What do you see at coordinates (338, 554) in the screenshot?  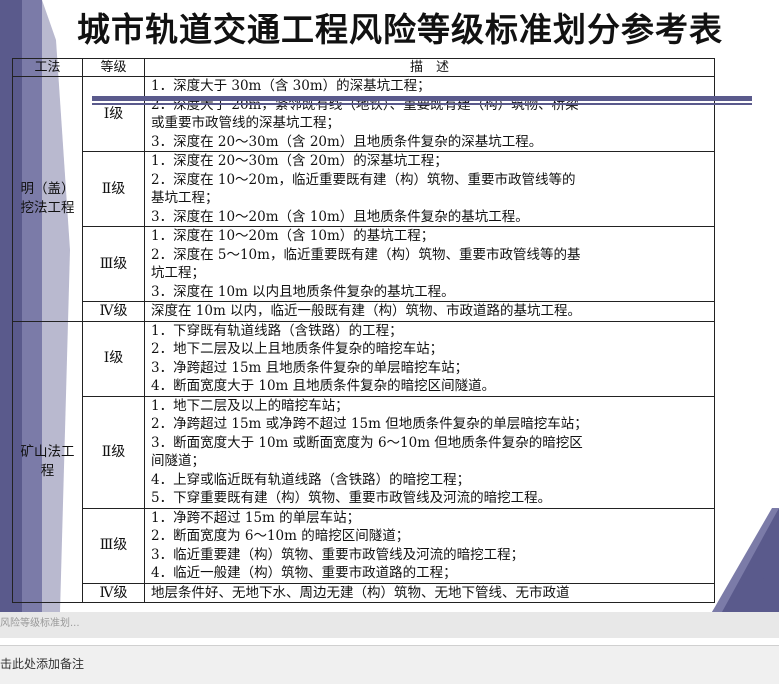 I see `description-line: 3．临近重要建（构）筑物、重要市政管线及河流的暗挖工程；` at bounding box center [338, 554].